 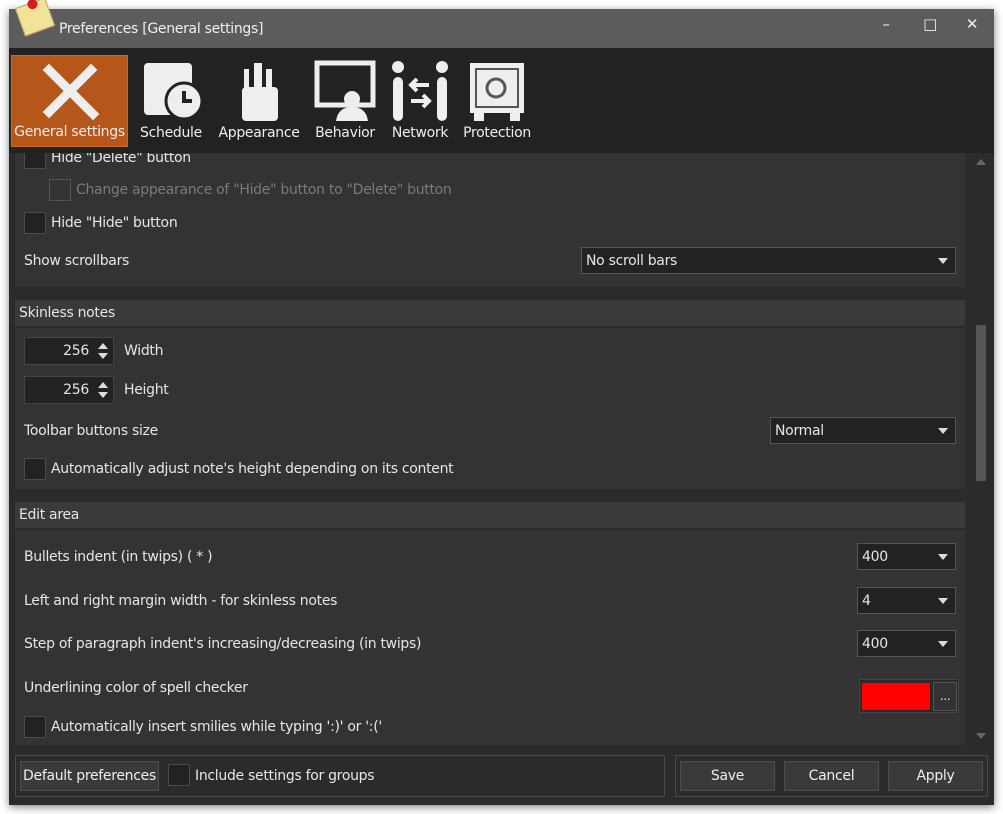 What do you see at coordinates (136, 688) in the screenshot?
I see `underline-color-label: Underlining color of spell checker` at bounding box center [136, 688].